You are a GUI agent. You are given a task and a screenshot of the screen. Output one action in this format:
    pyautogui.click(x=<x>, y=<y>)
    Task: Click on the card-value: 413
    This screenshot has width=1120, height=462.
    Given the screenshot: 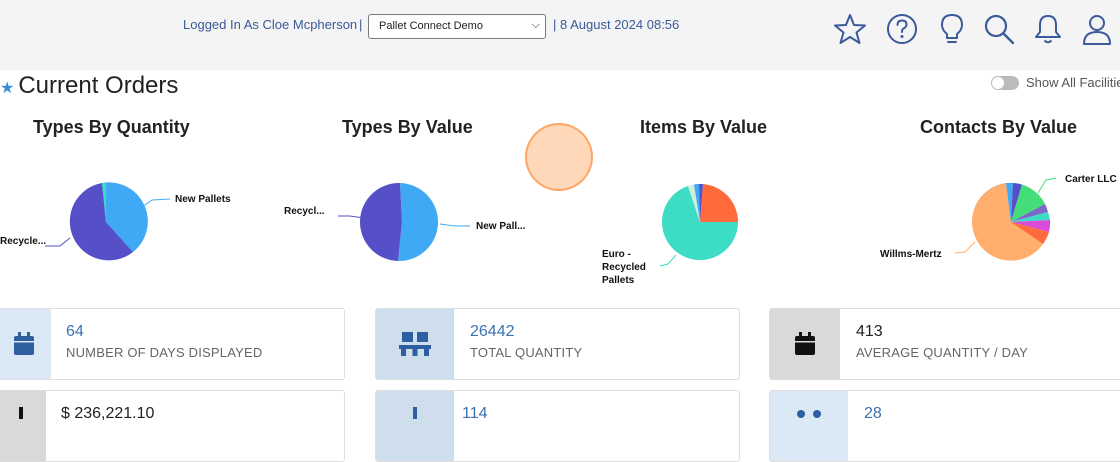 What is the action you would take?
    pyautogui.click(x=869, y=331)
    